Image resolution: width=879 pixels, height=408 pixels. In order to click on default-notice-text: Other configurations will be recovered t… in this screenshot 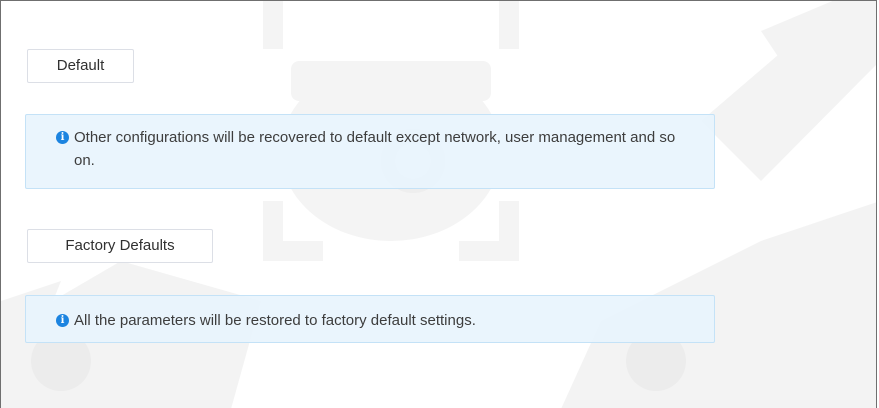, I will do `click(375, 149)`.